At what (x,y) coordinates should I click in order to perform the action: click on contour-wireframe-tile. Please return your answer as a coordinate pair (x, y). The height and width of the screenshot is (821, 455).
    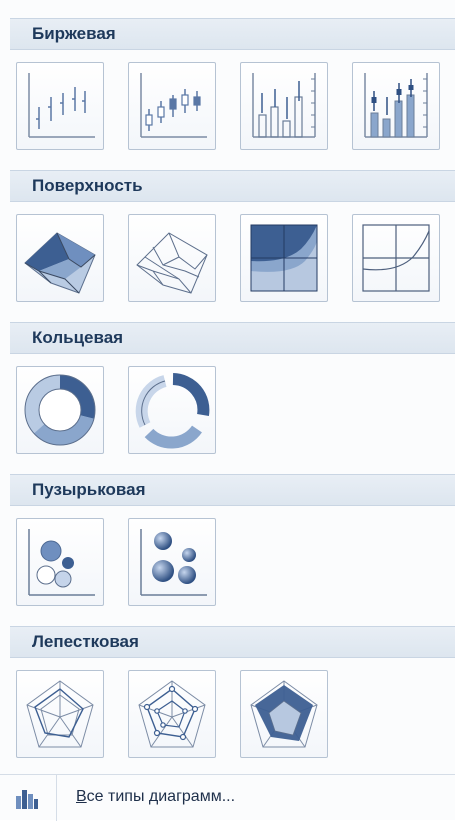
    Looking at the image, I should click on (396, 258).